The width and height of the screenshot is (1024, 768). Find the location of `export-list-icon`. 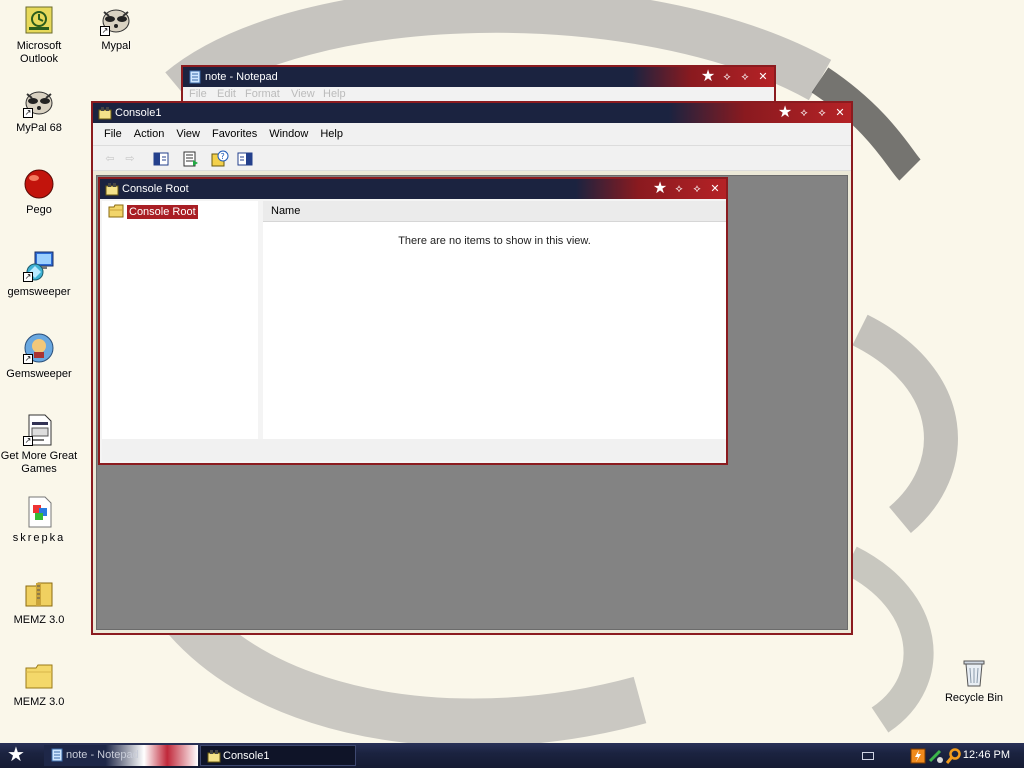

export-list-icon is located at coordinates (191, 159).